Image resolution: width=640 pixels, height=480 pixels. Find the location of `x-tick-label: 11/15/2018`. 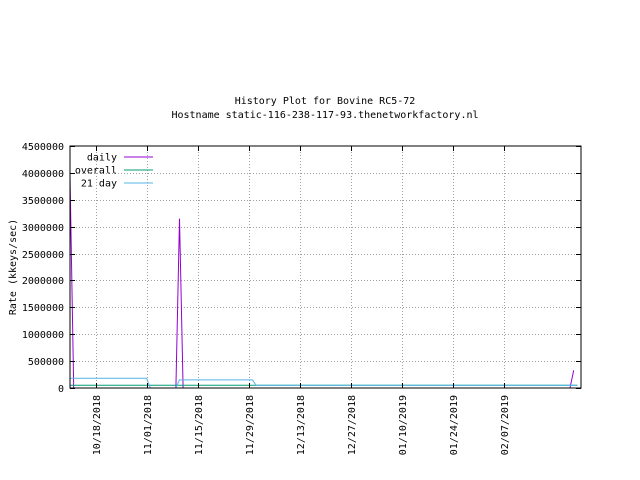

x-tick-label: 11/15/2018 is located at coordinates (199, 425).